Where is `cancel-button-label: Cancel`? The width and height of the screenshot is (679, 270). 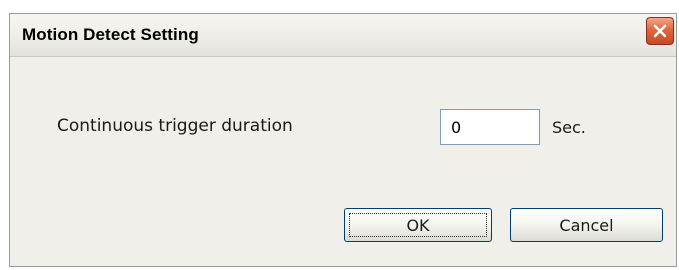 cancel-button-label: Cancel is located at coordinates (586, 225).